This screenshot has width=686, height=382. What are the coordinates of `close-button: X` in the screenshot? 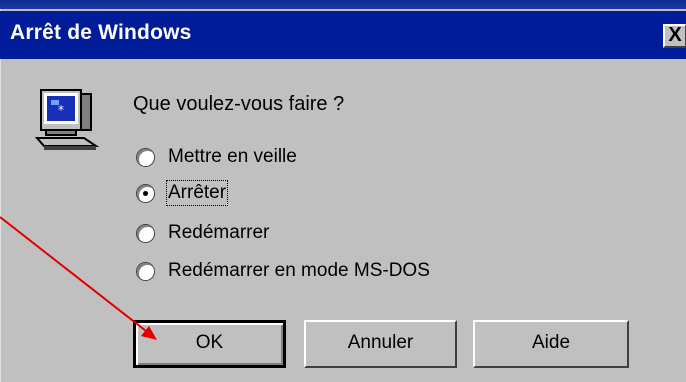 It's located at (674, 36).